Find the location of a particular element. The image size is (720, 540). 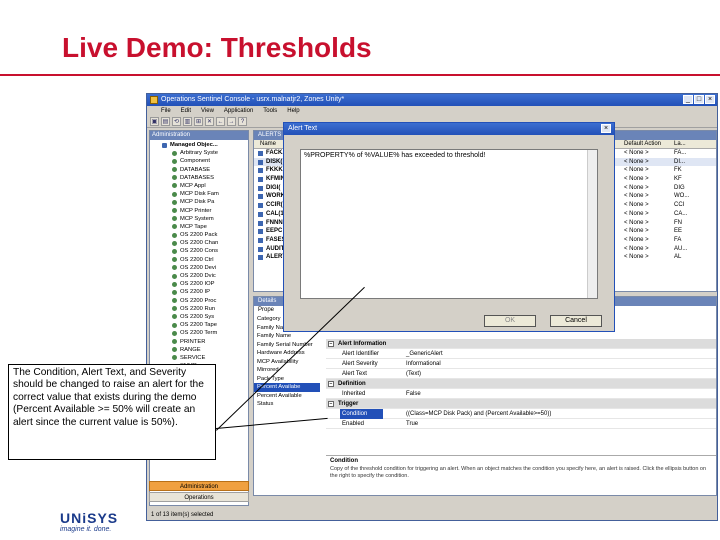

tree-item: MCP Appl is located at coordinates (200, 186).